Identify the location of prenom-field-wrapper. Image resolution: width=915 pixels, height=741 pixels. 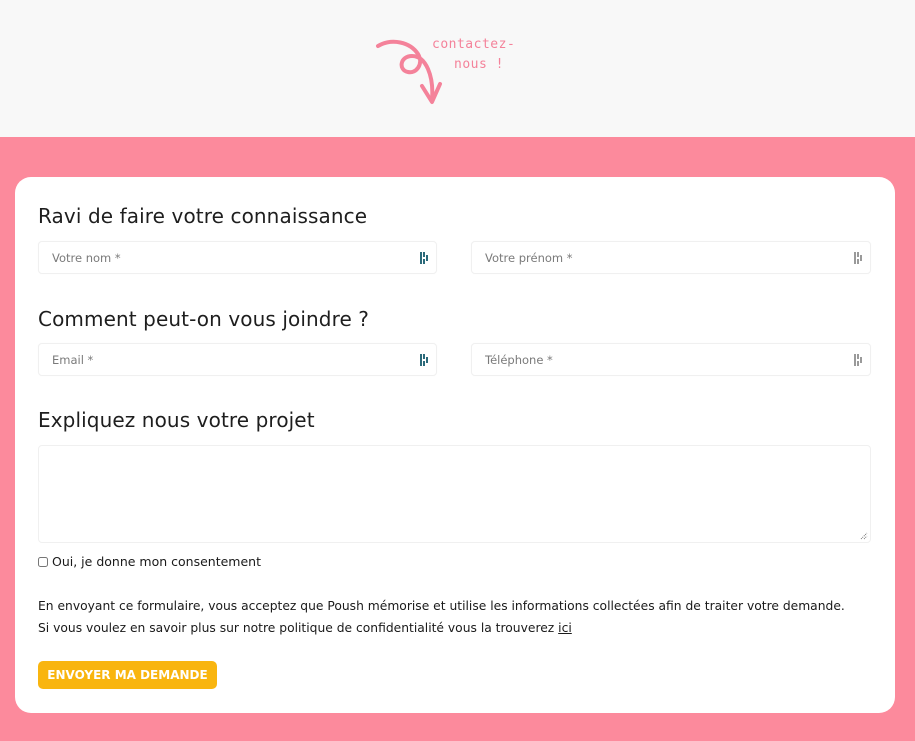
(671, 257).